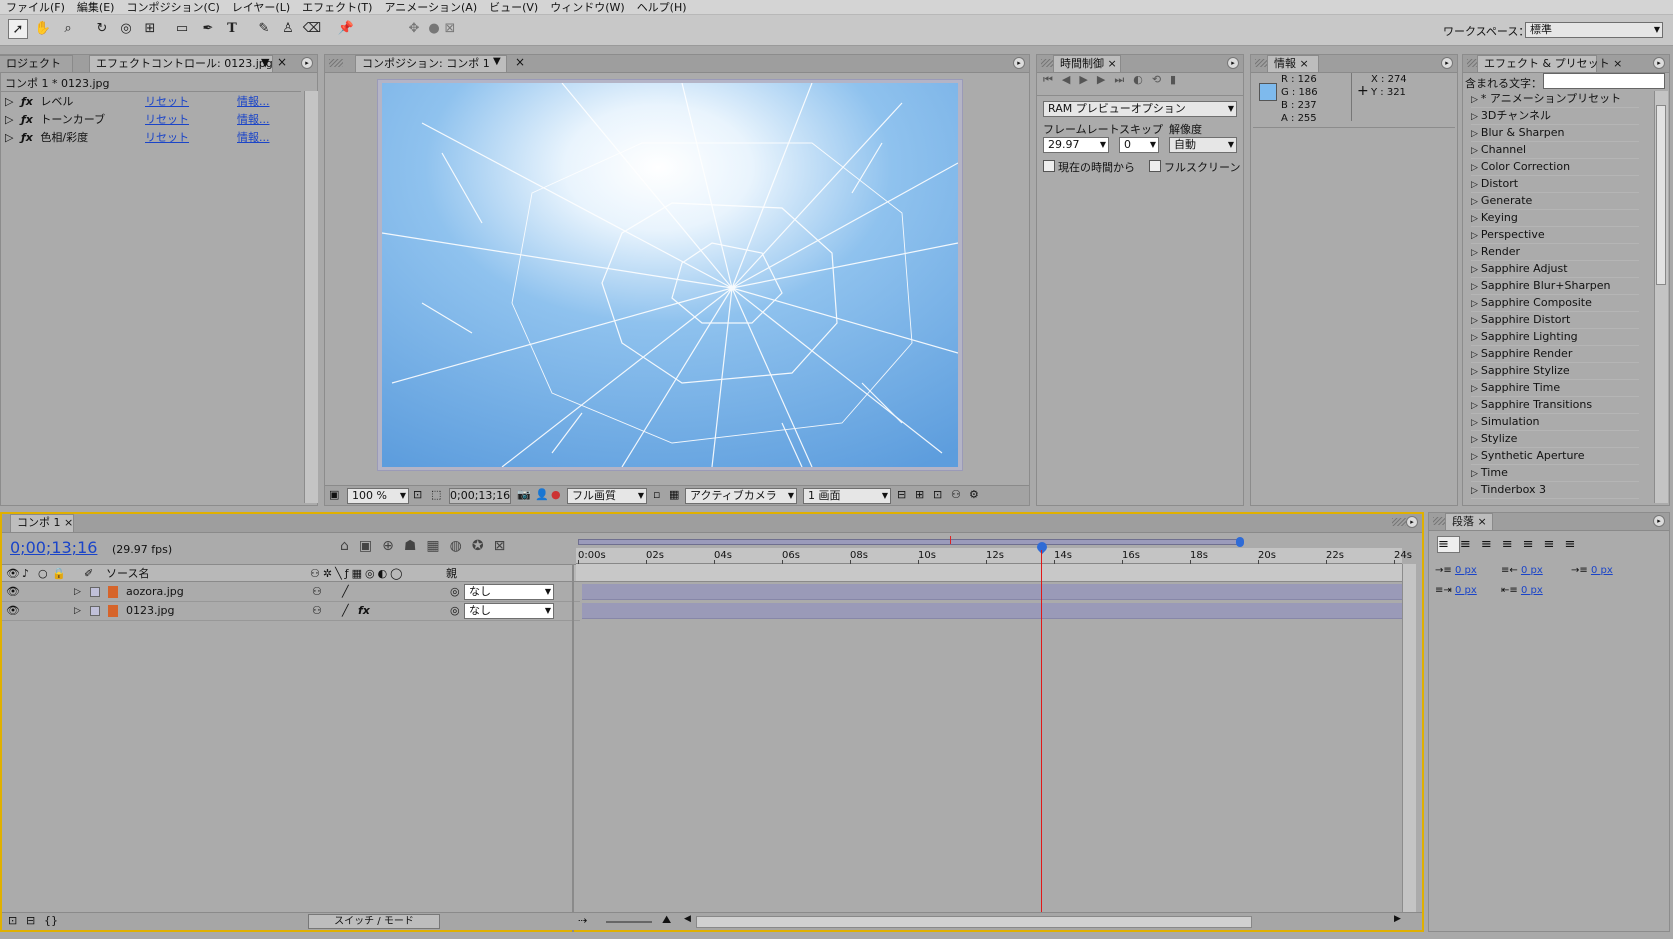 The width and height of the screenshot is (1673, 939). I want to click on align-left-icon: ≡, so click(1448, 544).